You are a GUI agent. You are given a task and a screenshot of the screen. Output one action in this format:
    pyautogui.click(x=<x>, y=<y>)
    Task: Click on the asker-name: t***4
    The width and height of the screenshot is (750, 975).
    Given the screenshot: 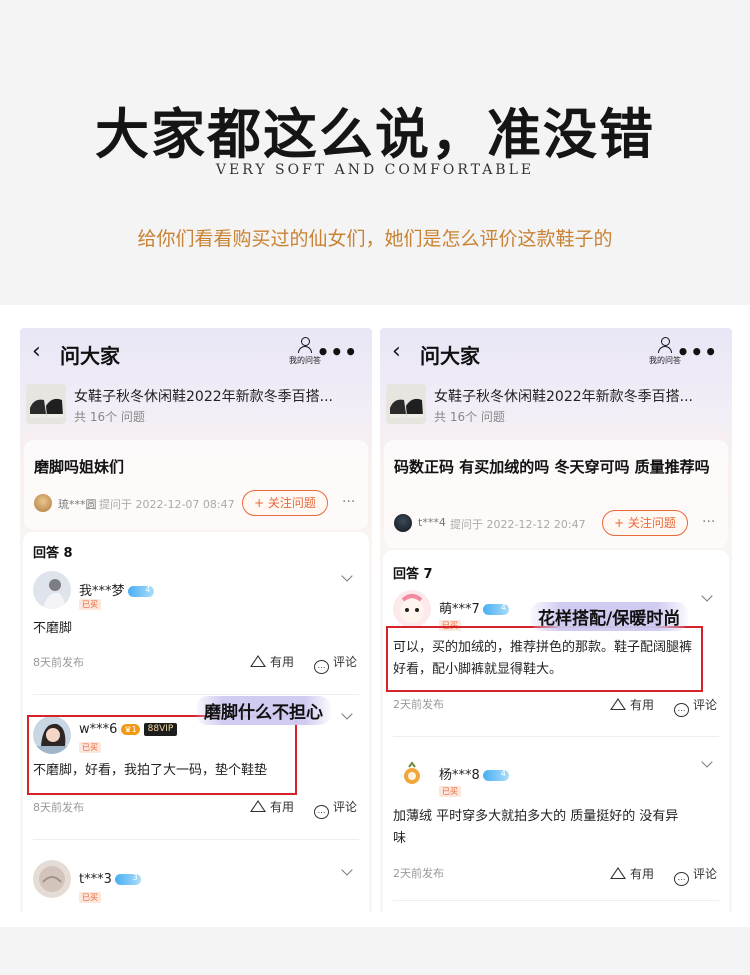 What is the action you would take?
    pyautogui.click(x=432, y=522)
    